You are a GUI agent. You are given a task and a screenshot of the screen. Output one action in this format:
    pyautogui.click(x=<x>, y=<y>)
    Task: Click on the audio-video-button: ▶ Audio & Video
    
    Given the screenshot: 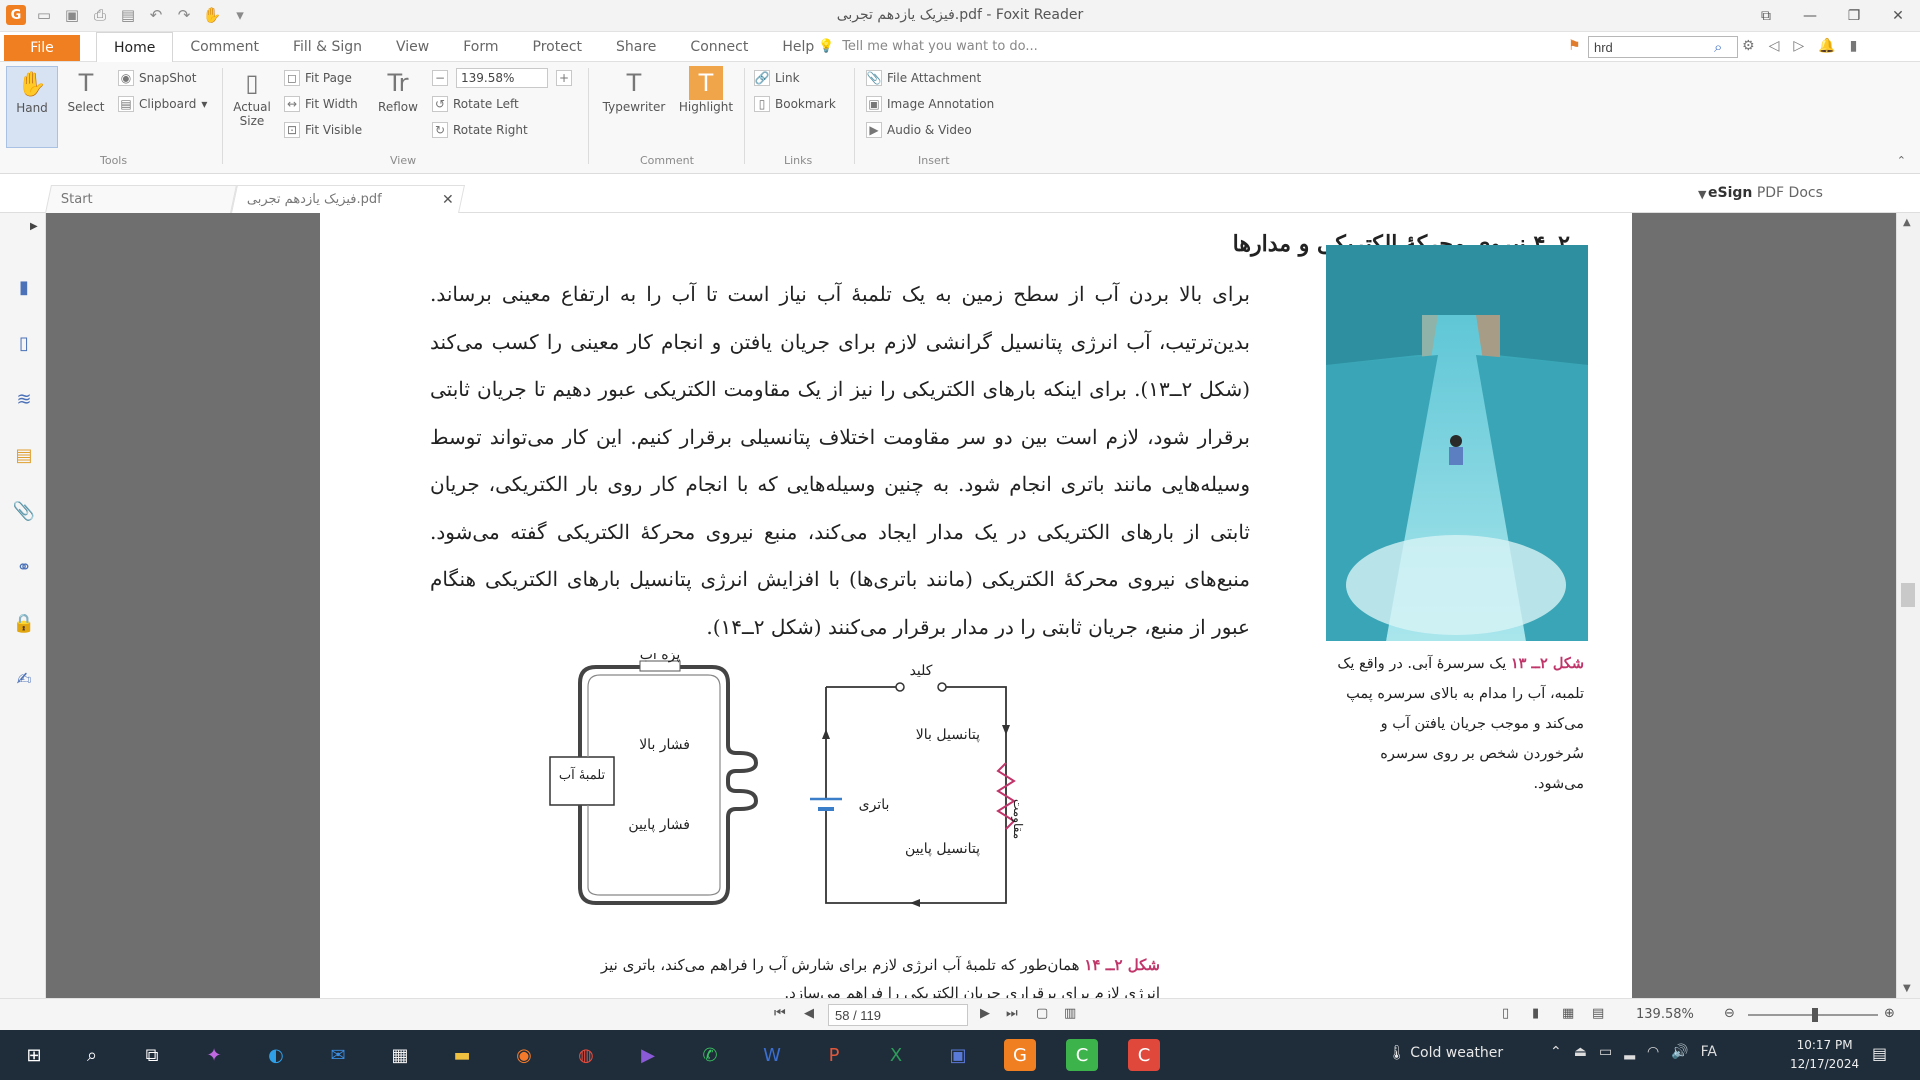 What is the action you would take?
    pyautogui.click(x=919, y=130)
    